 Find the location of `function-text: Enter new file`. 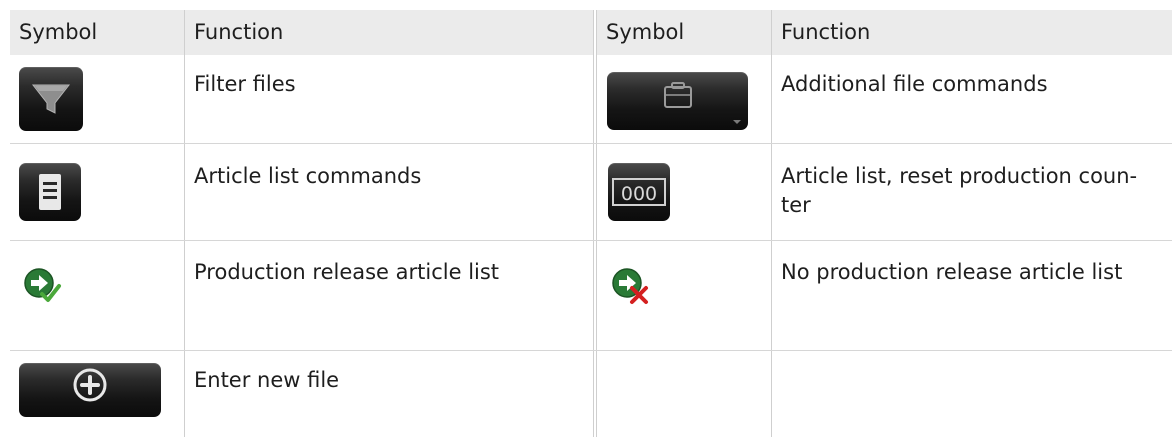

function-text: Enter new file is located at coordinates (267, 380).